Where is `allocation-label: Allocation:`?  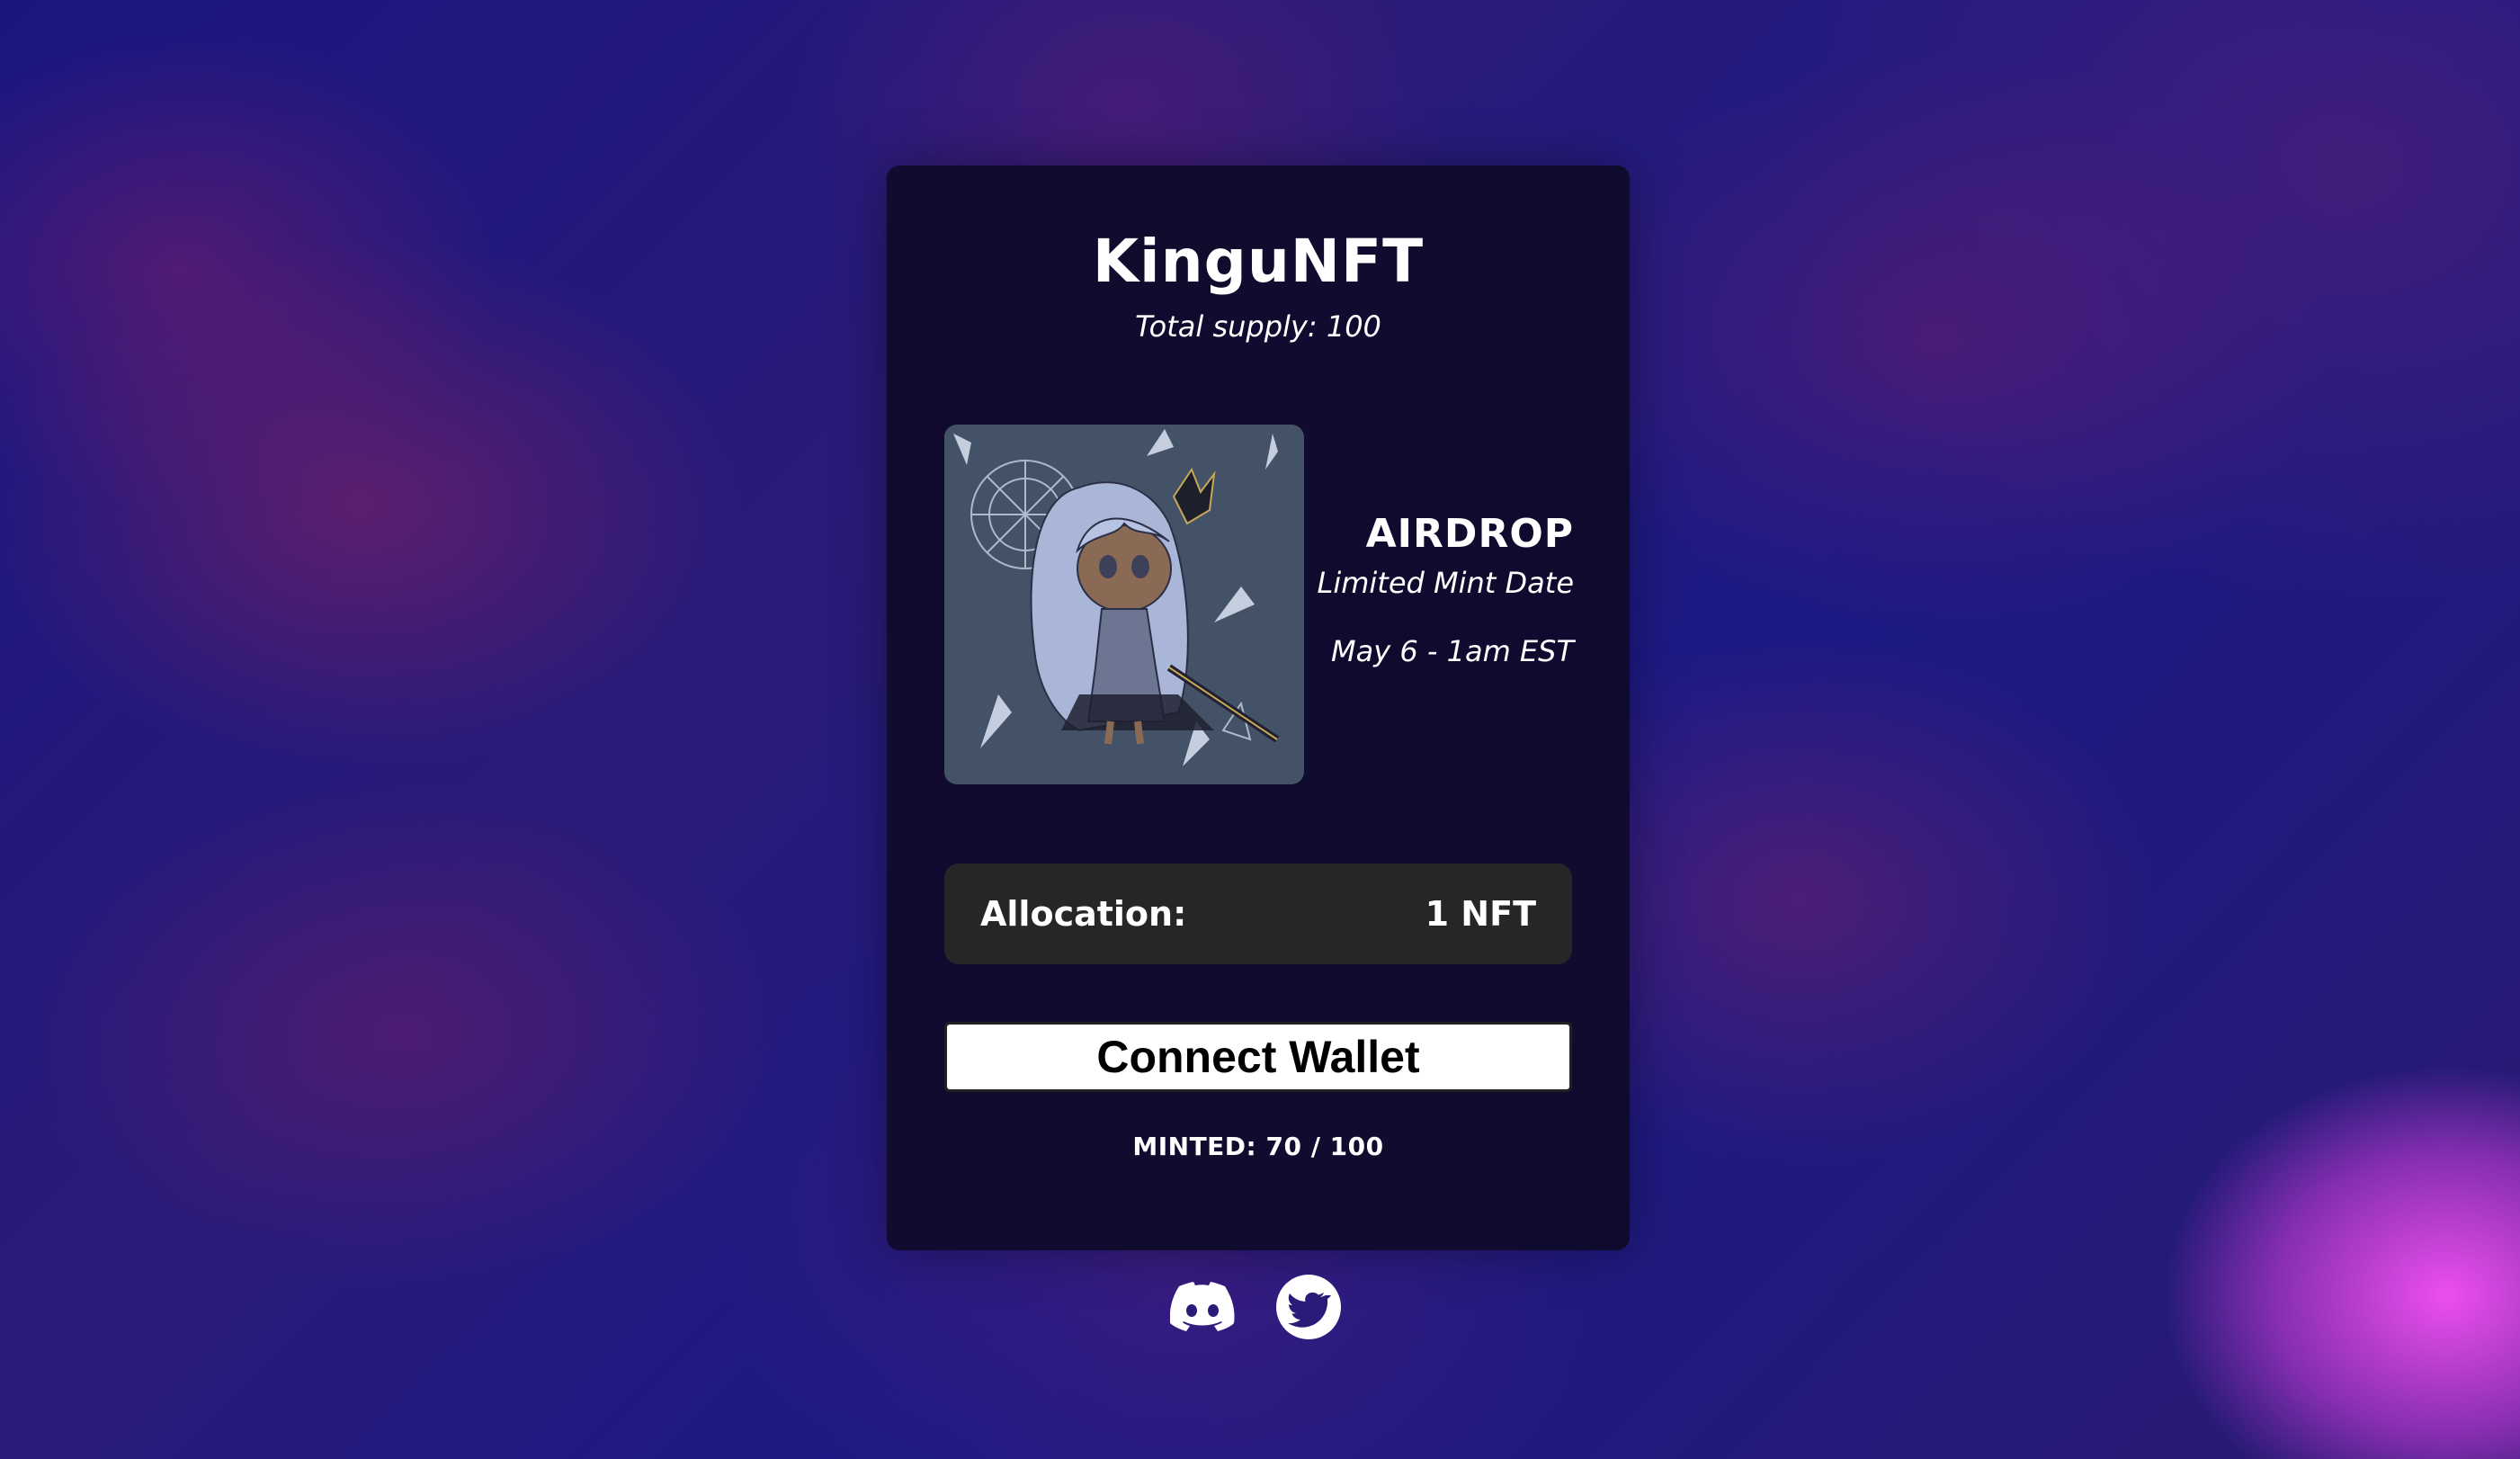
allocation-label: Allocation: is located at coordinates (1083, 914).